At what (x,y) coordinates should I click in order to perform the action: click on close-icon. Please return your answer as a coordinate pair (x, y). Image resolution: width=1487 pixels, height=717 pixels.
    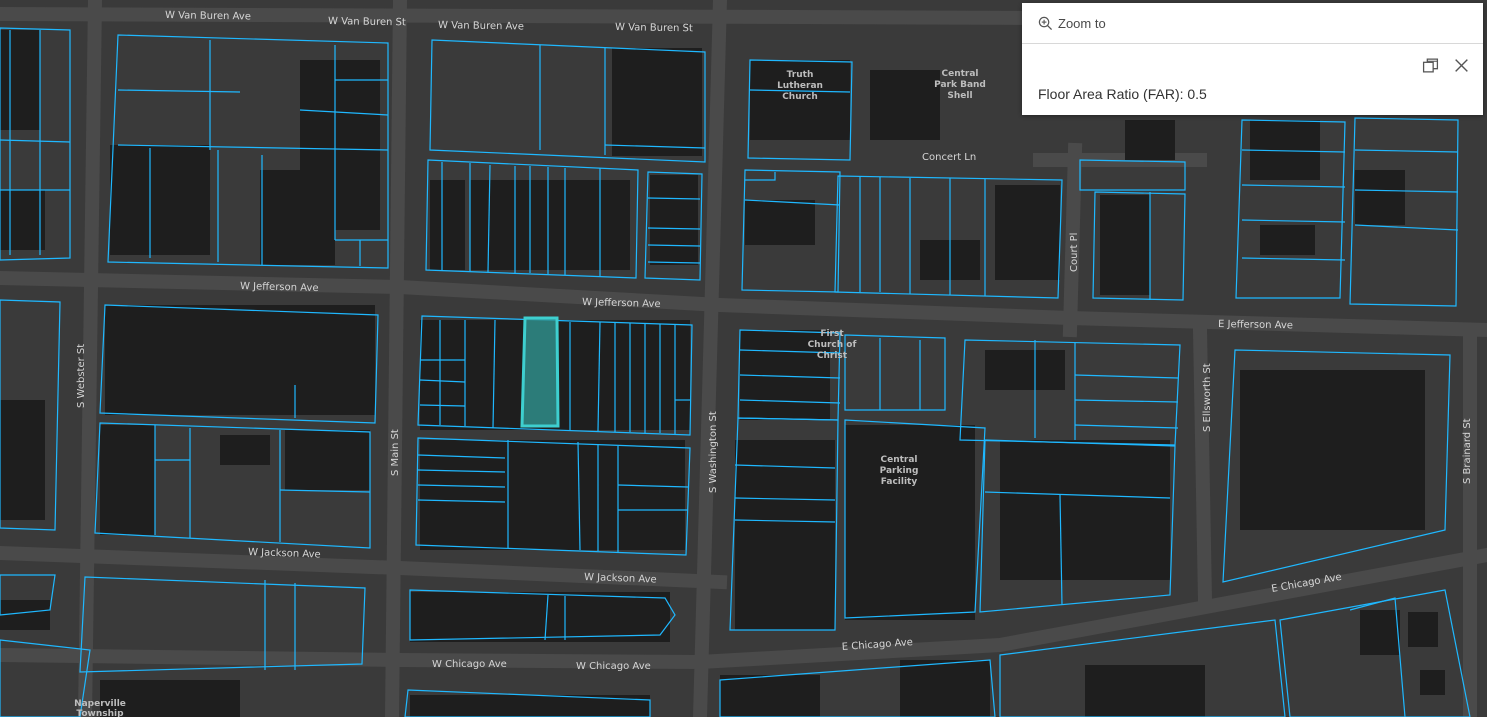
    Looking at the image, I should click on (1461, 65).